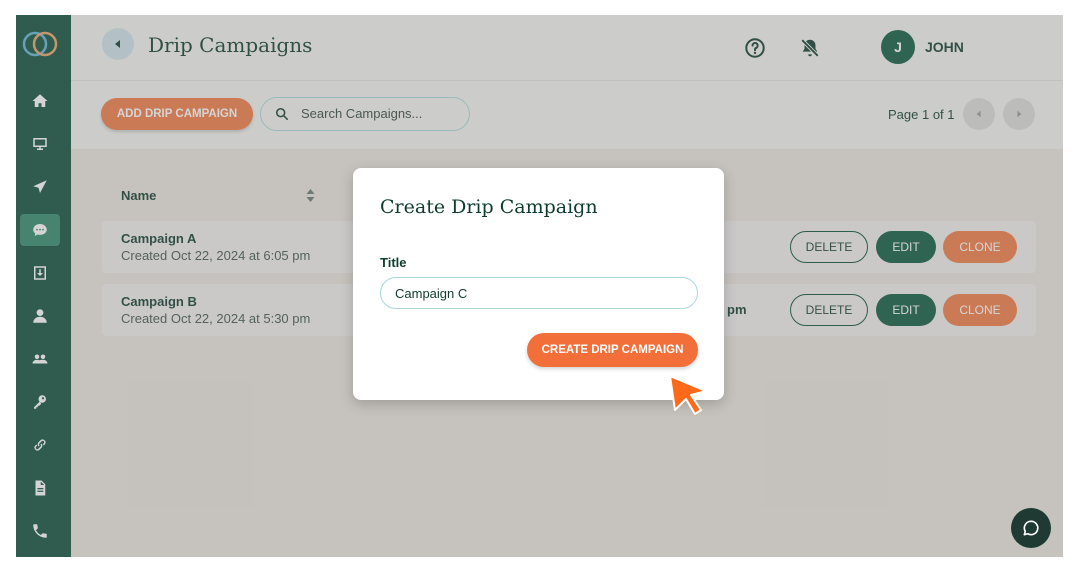  I want to click on title-input, so click(539, 293).